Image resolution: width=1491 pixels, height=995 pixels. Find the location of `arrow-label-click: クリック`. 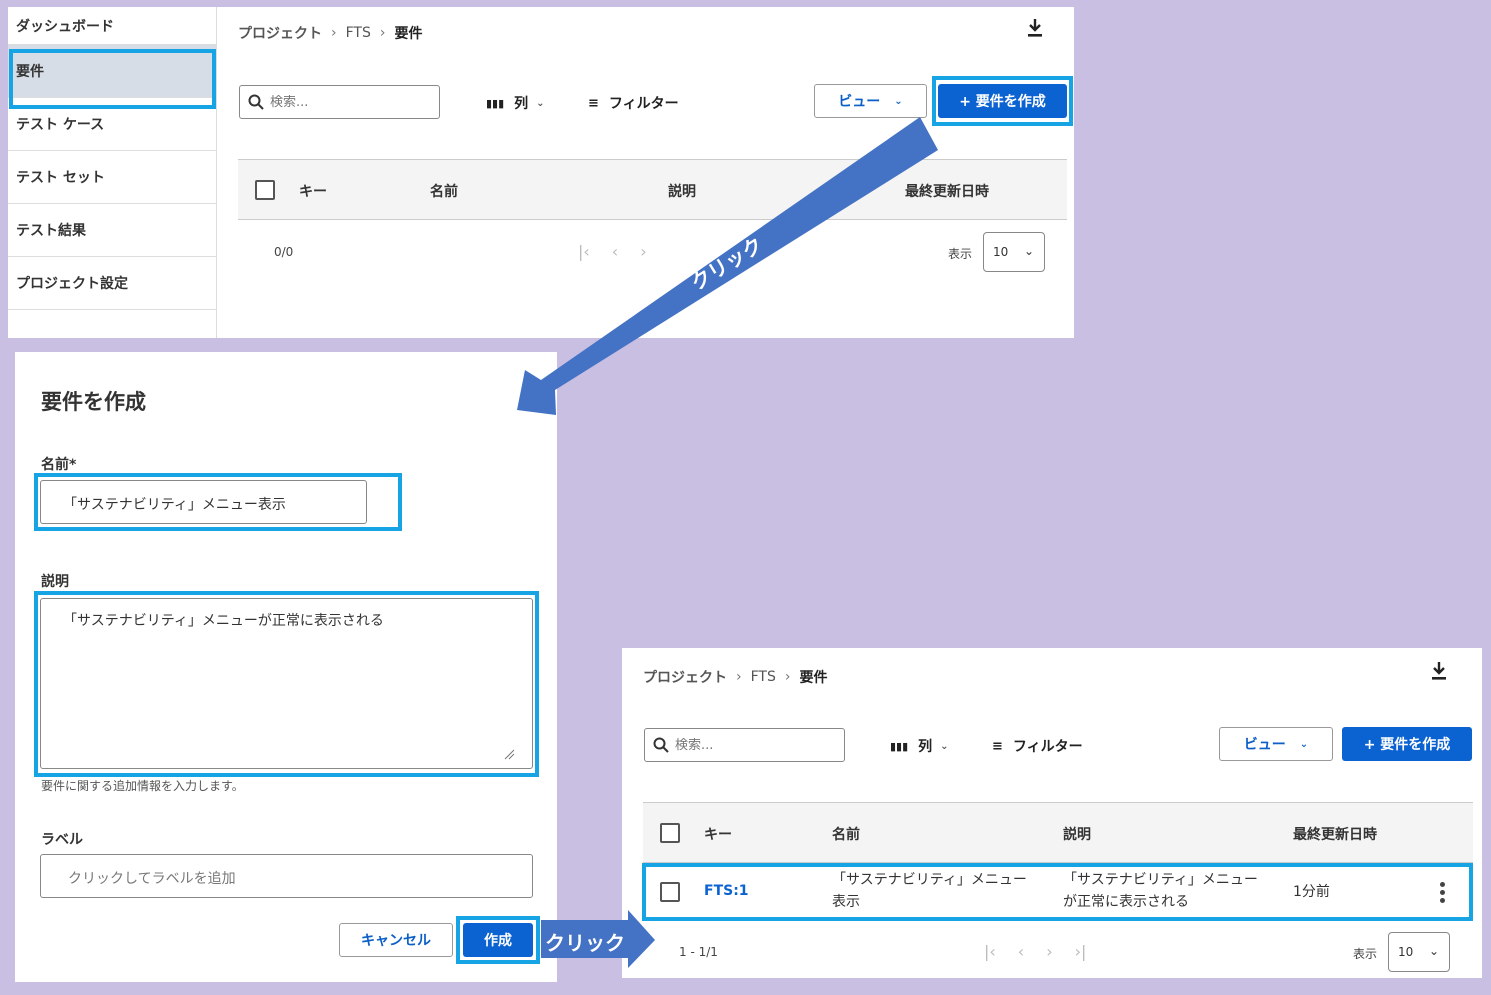

arrow-label-click: クリック is located at coordinates (585, 943).